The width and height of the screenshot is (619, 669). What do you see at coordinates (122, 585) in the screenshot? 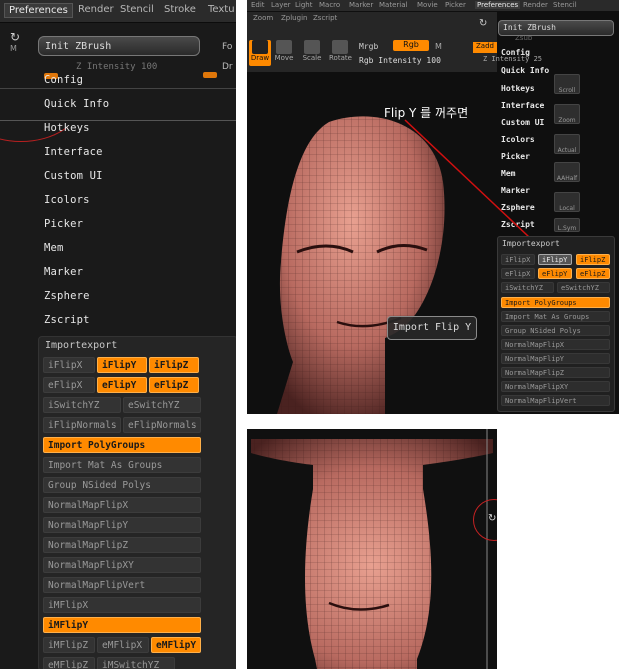
I see `normalmapflipvert-button: NormalMapFlipVert` at bounding box center [122, 585].